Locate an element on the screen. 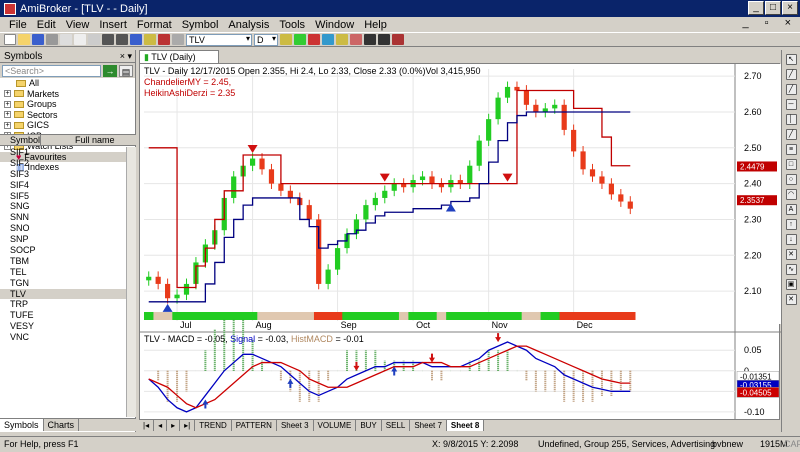  pencil-icon is located at coordinates (356, 39).